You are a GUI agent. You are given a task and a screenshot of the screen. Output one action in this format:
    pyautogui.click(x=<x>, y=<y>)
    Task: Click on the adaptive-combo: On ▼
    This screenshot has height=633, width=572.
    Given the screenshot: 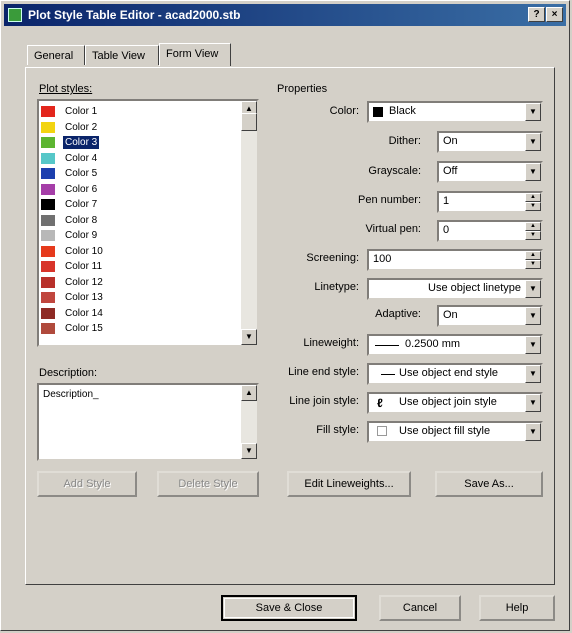 What is the action you would take?
    pyautogui.click(x=490, y=316)
    